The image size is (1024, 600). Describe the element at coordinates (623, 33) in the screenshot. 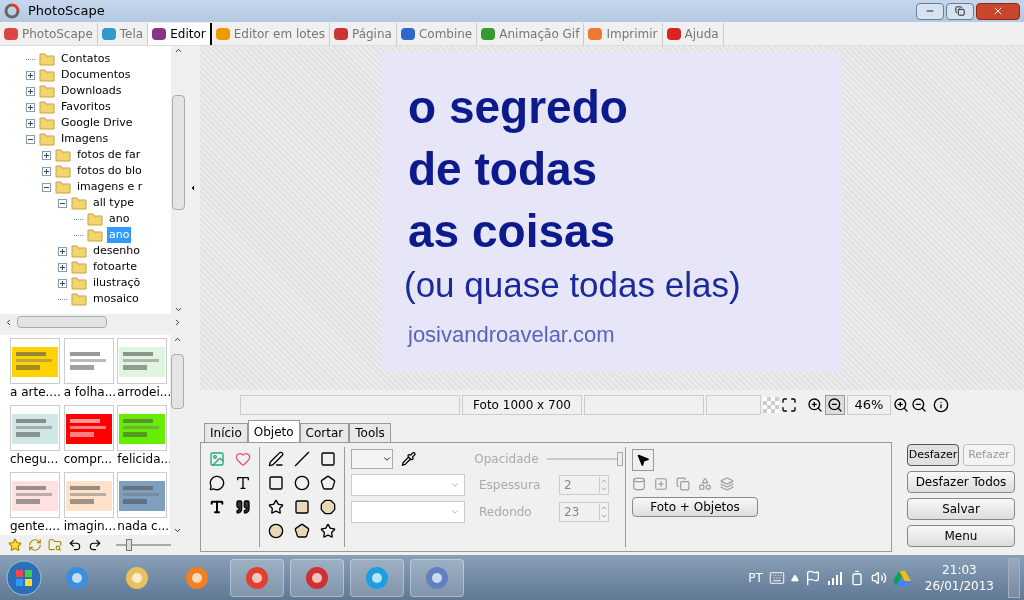

I see `tab: Imprimir` at that location.